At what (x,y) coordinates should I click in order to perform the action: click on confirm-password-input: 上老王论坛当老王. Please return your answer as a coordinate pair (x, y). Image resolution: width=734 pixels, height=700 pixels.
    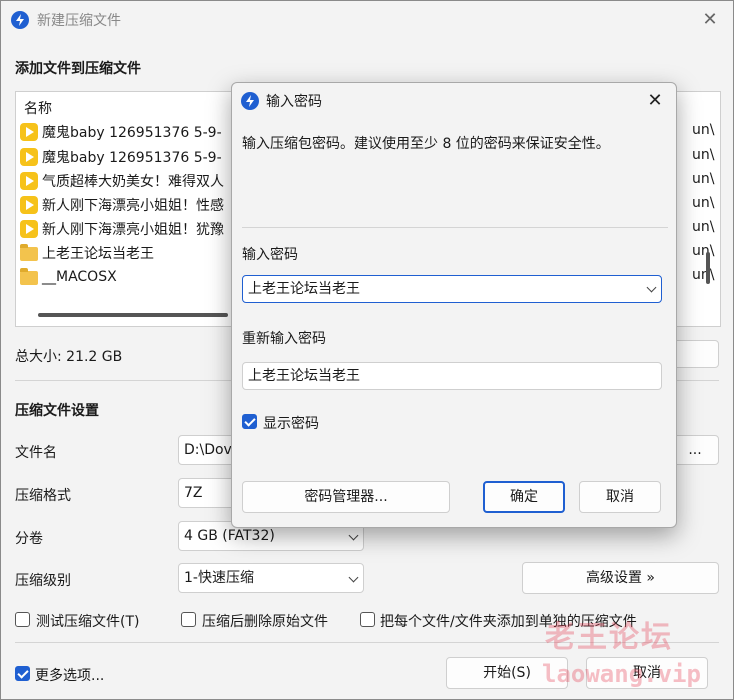
    Looking at the image, I should click on (452, 376).